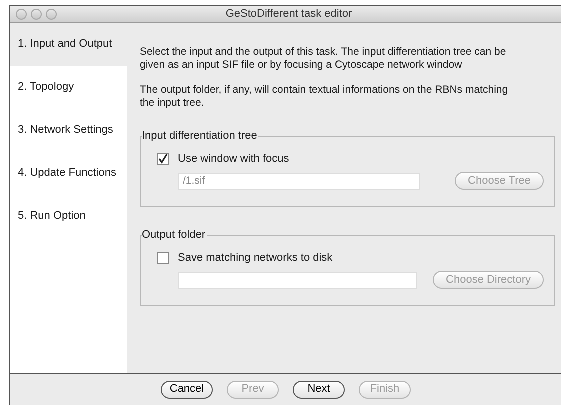 The height and width of the screenshot is (405, 561). I want to click on close-icon, so click(21, 14).